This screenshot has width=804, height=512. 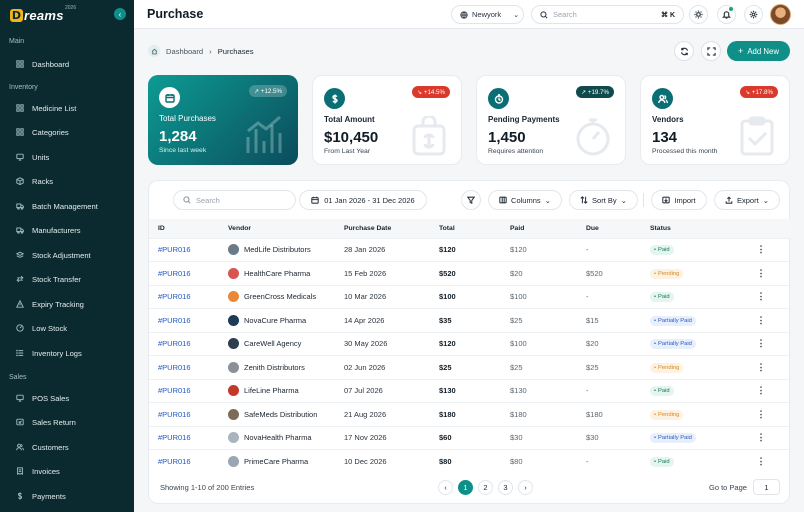 What do you see at coordinates (72, 64) in the screenshot?
I see `sidebar-item-dashboard: Dashboard` at bounding box center [72, 64].